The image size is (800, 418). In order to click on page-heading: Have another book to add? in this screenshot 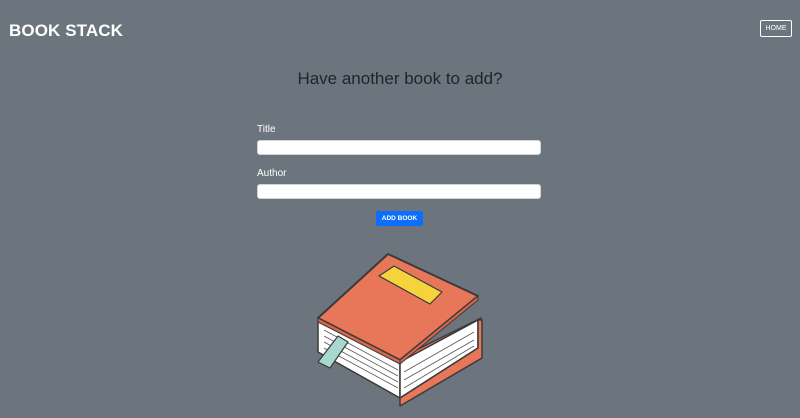, I will do `click(400, 78)`.